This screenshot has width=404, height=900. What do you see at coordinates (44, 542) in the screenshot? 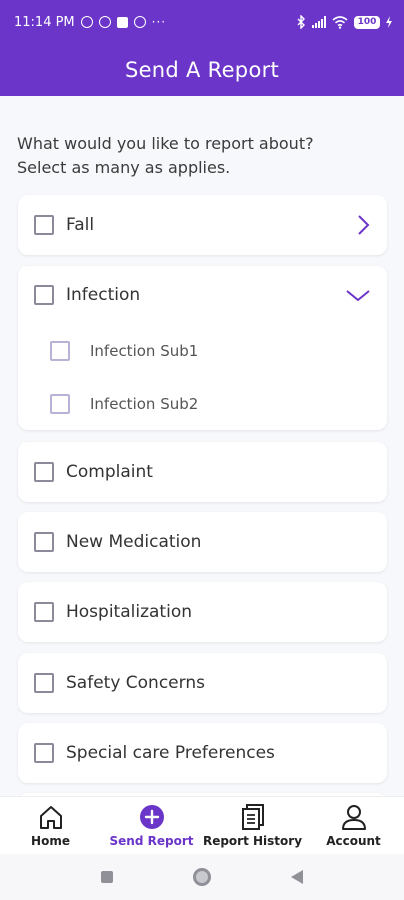
I see `checkbox-new-medication` at bounding box center [44, 542].